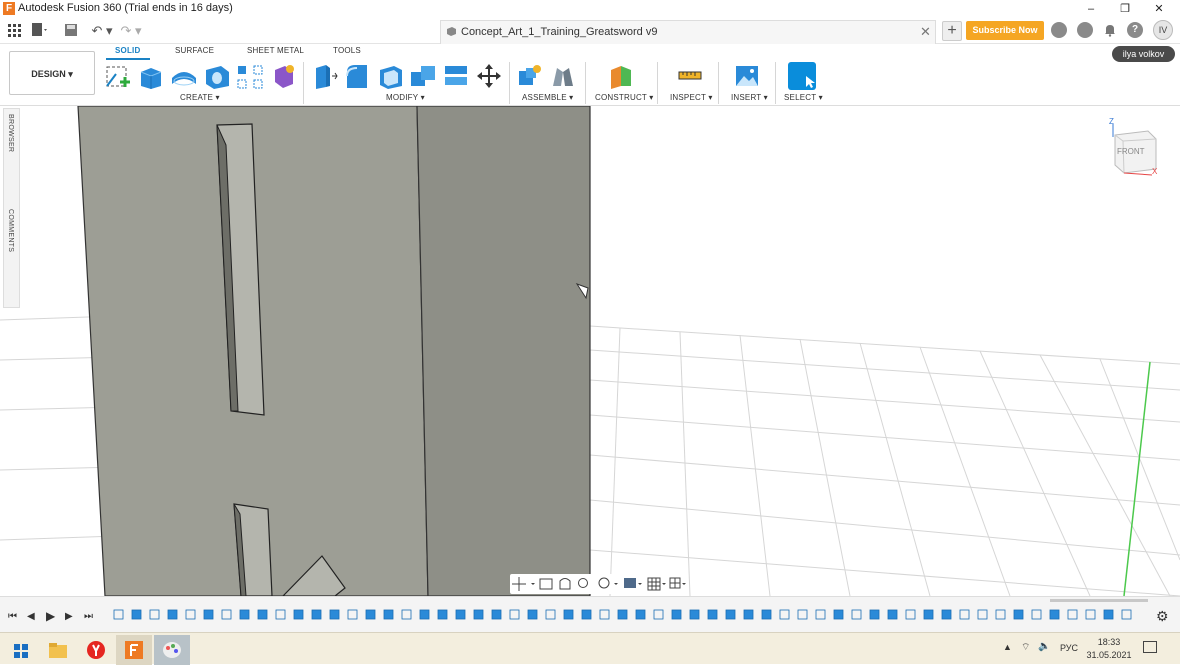 The width and height of the screenshot is (1180, 668). What do you see at coordinates (131, 31) in the screenshot?
I see `redo-button: ↷ ▾` at bounding box center [131, 31].